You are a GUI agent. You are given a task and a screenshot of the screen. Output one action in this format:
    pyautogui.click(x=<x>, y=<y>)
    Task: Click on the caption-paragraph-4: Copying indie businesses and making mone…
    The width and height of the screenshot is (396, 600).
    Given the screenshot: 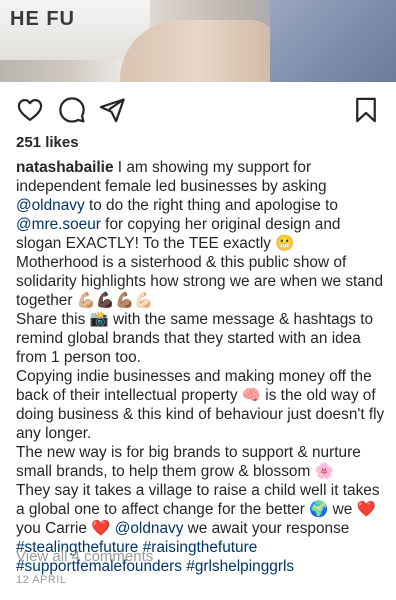 What is the action you would take?
    pyautogui.click(x=200, y=405)
    